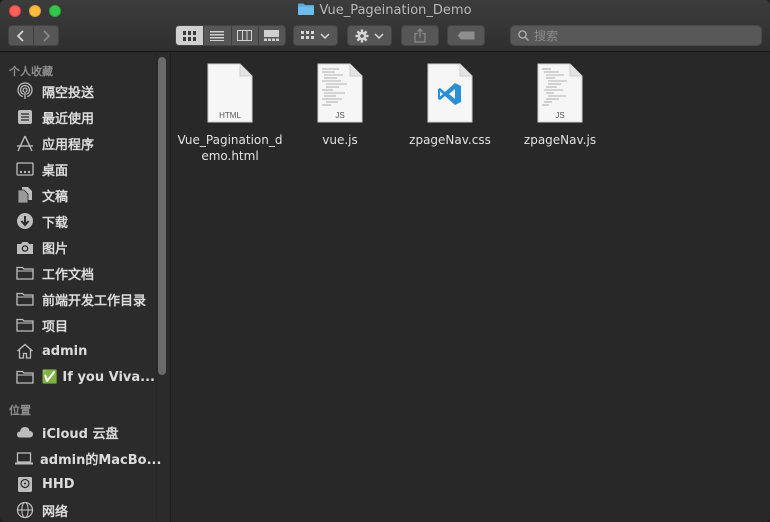 The image size is (770, 522). I want to click on downloads-icon, so click(25, 221).